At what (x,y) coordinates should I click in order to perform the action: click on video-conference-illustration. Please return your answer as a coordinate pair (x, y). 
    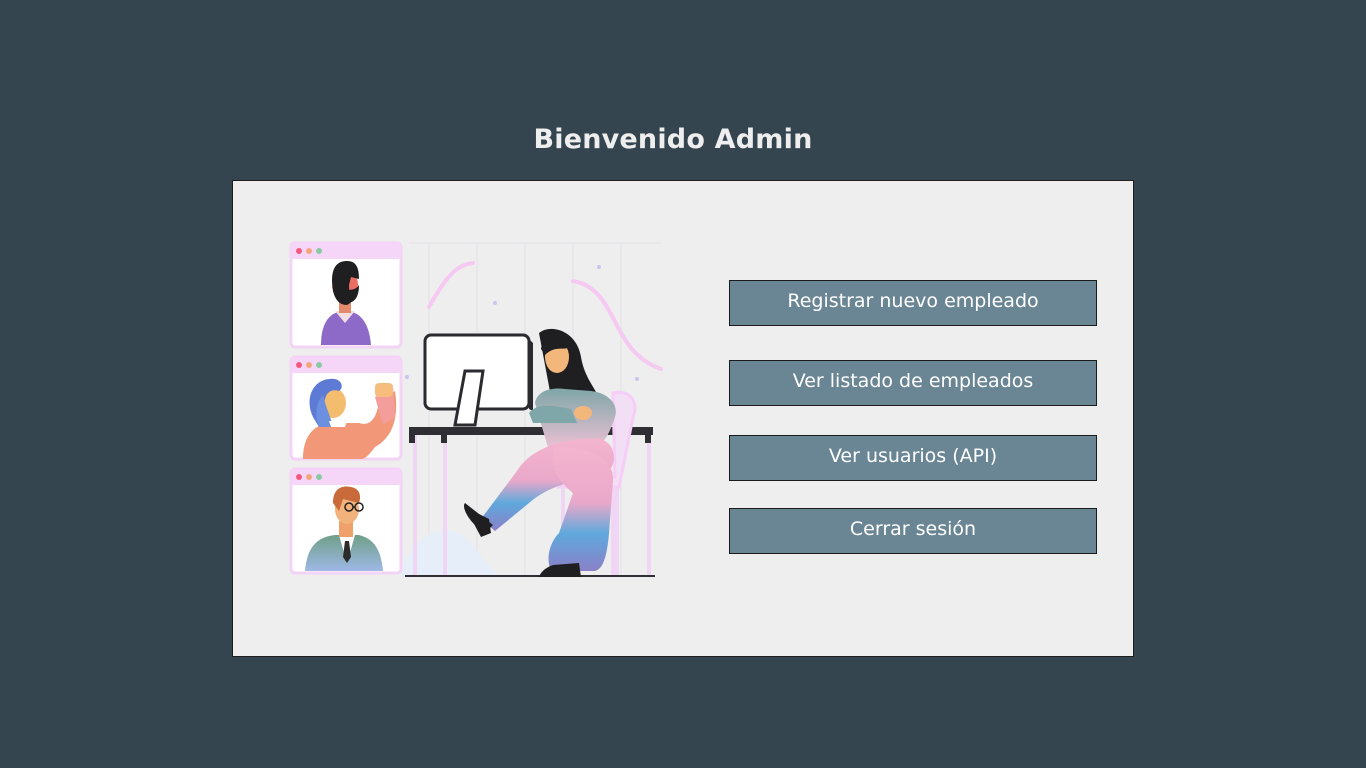
    Looking at the image, I should click on (476, 409).